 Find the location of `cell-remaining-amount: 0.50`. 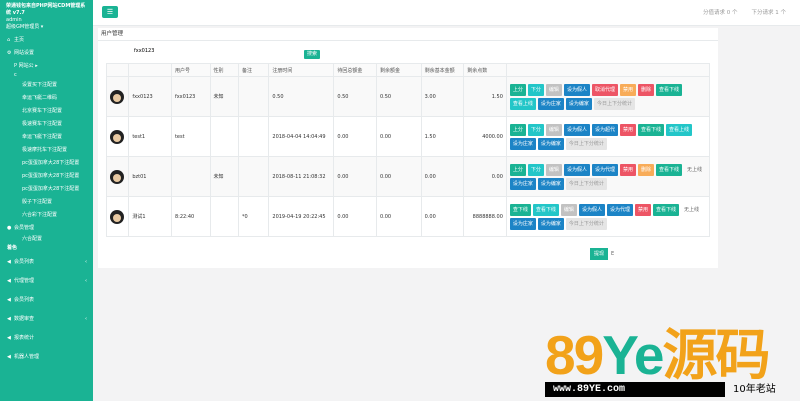

cell-remaining-amount: 0.50 is located at coordinates (398, 96).